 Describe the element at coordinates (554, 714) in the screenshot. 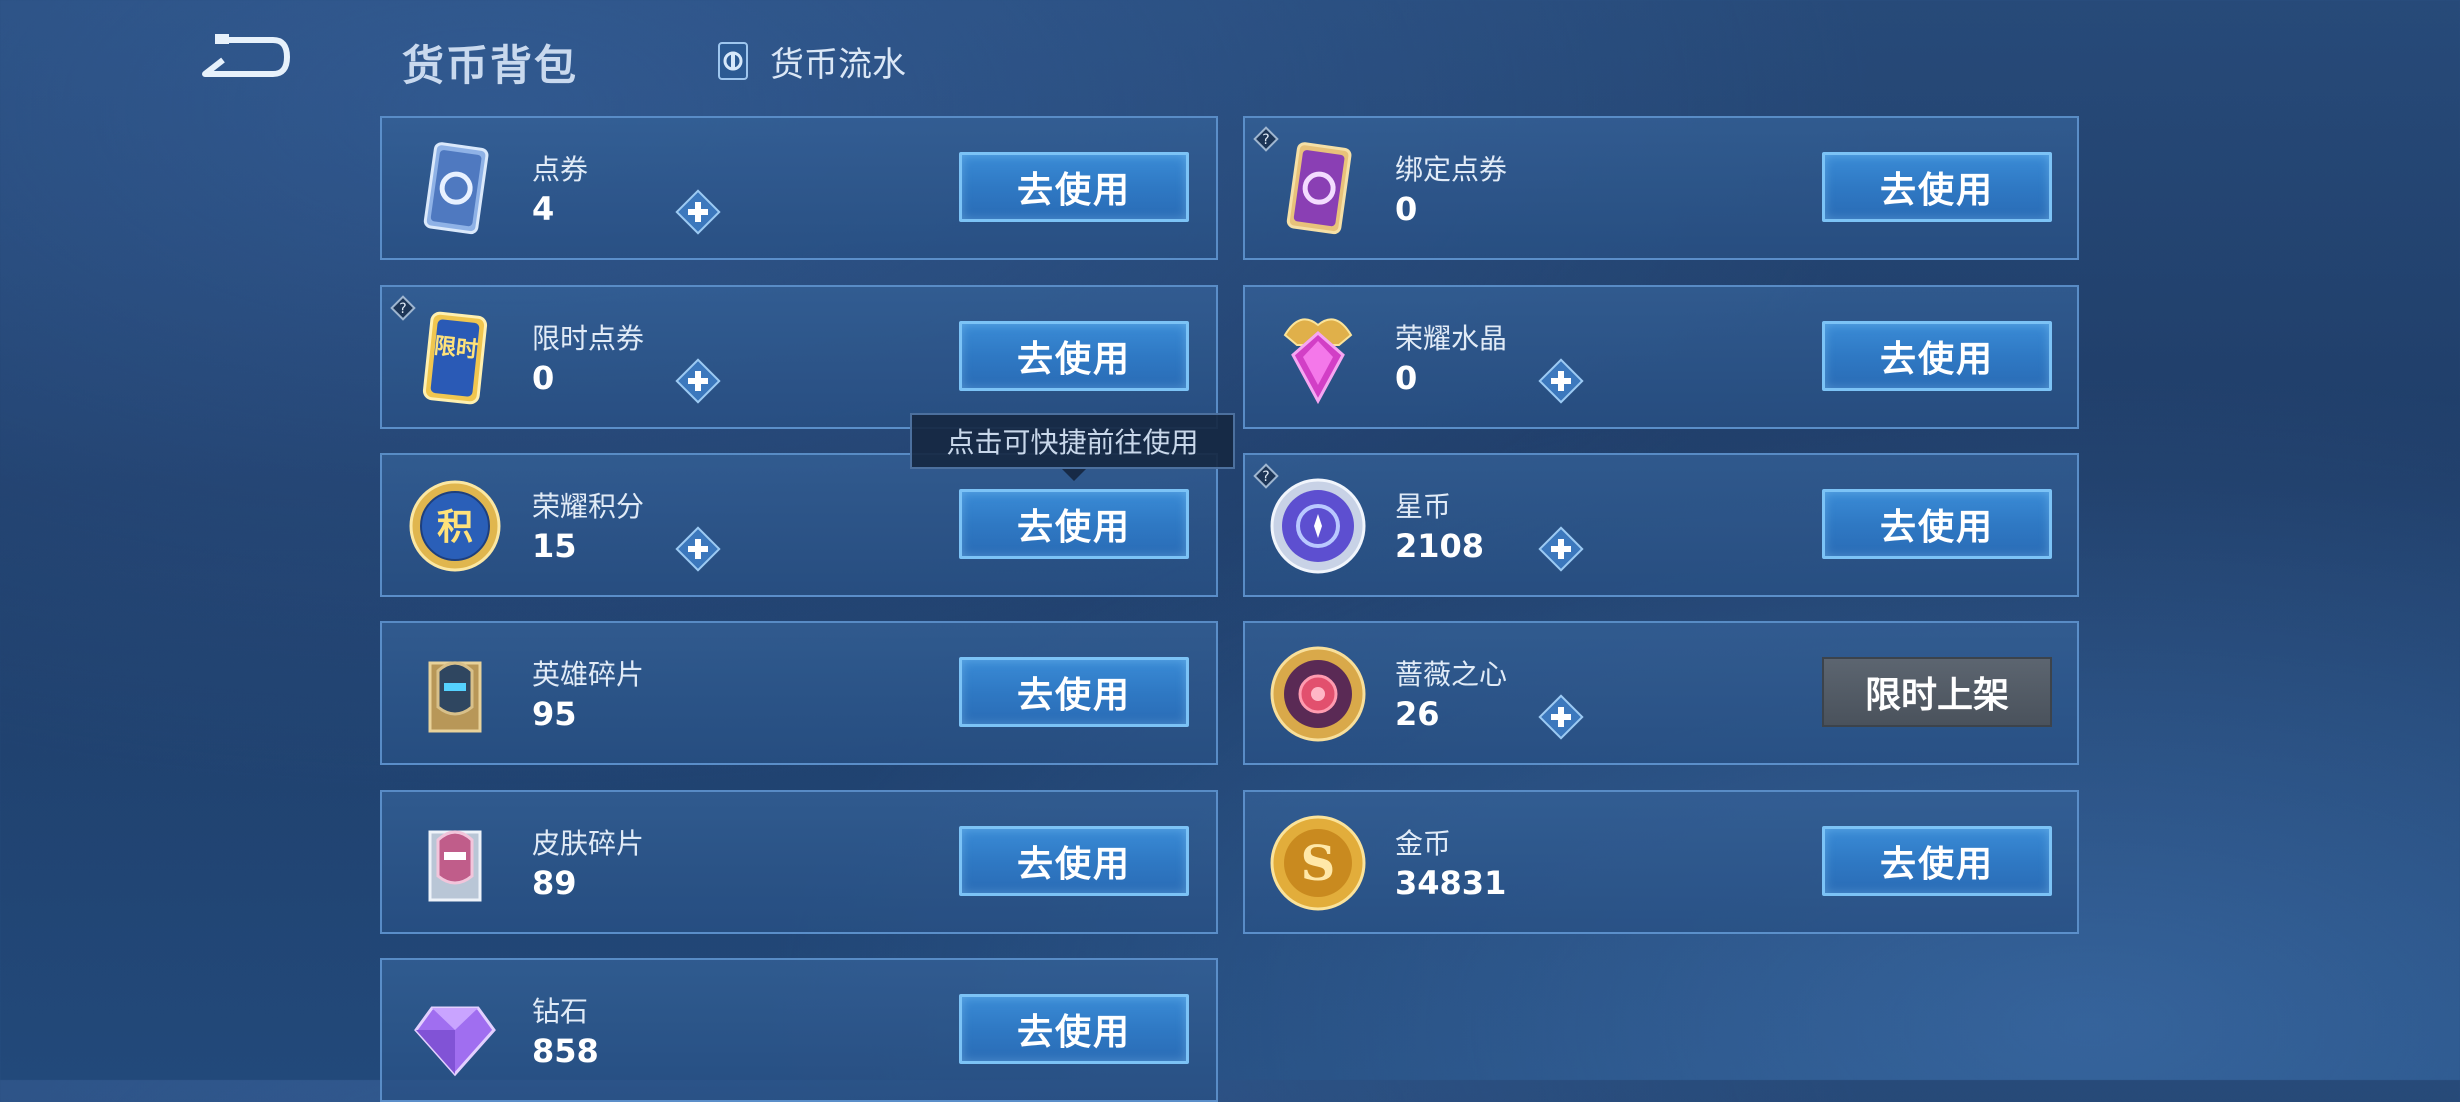

I see `currency-value: 95` at that location.